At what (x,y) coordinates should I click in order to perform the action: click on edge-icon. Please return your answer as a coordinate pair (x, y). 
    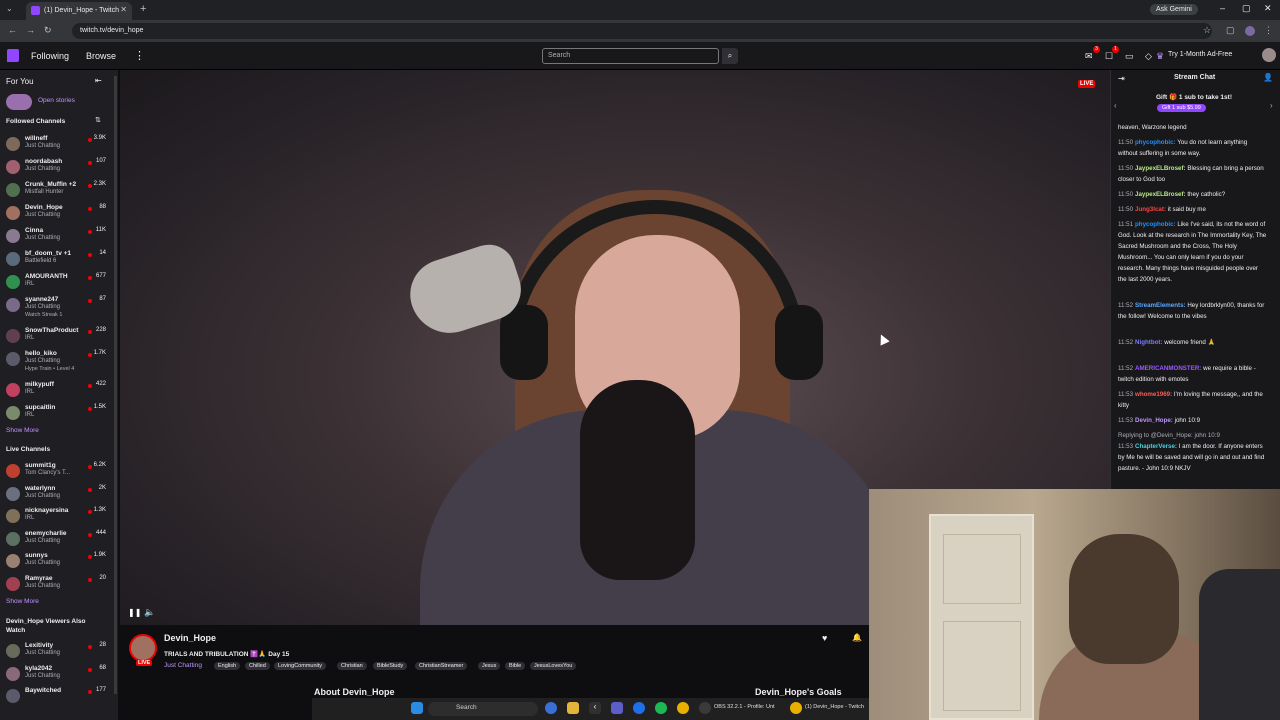
    Looking at the image, I should click on (639, 708).